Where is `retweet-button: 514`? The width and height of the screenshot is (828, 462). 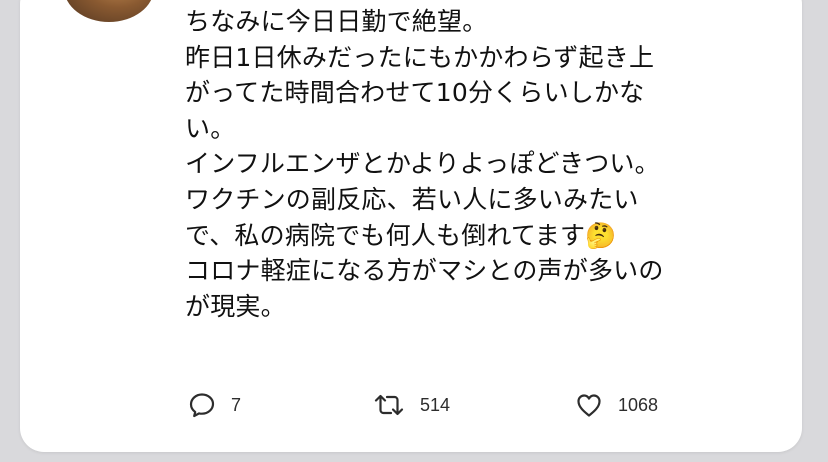
retweet-button: 514 is located at coordinates (411, 405).